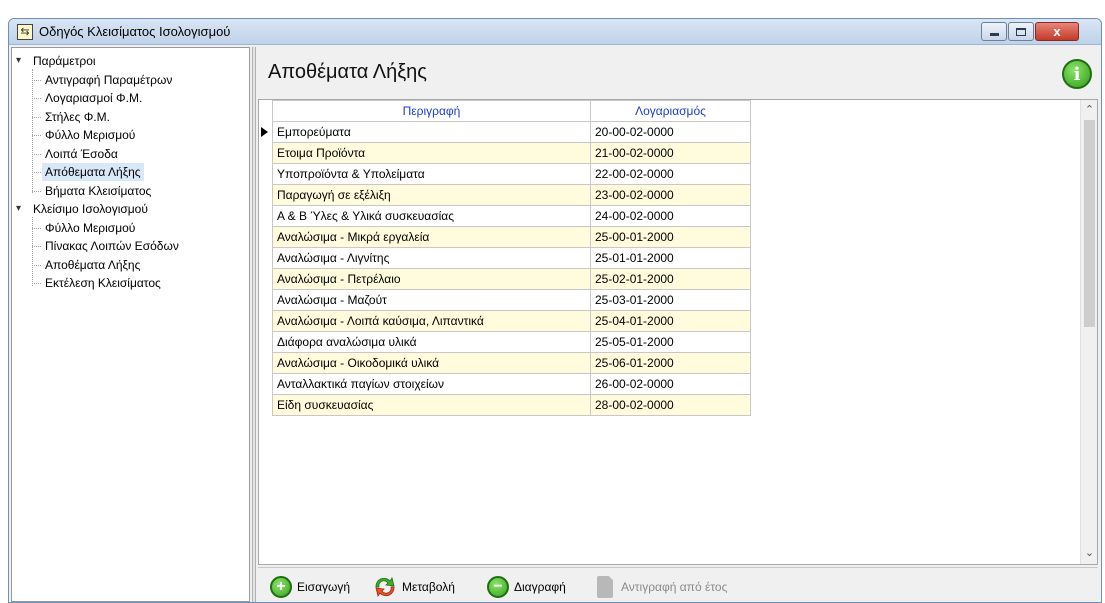 This screenshot has width=1105, height=603. What do you see at coordinates (347, 72) in the screenshot?
I see `page-title: Αποθέματα Λήξης` at bounding box center [347, 72].